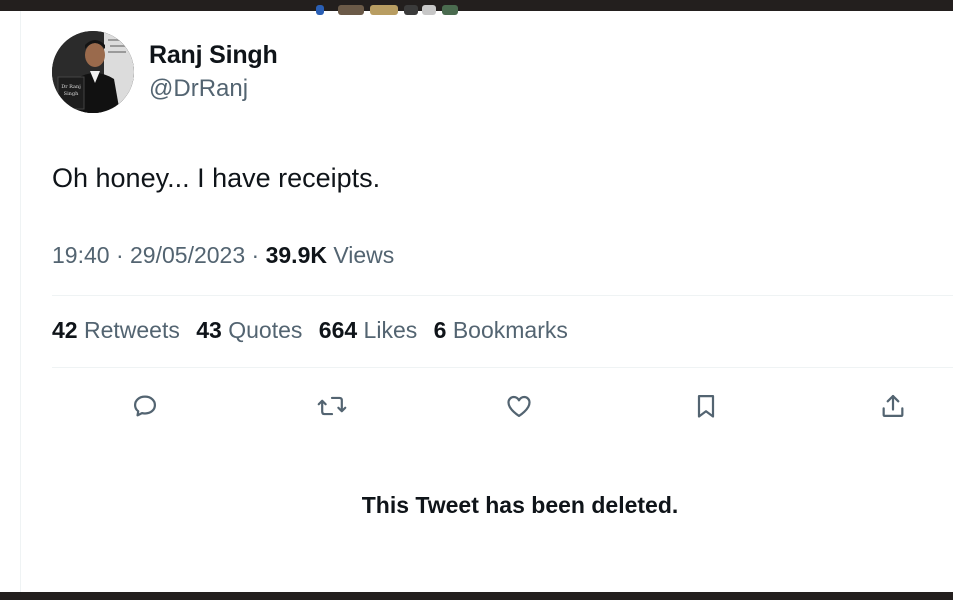 The width and height of the screenshot is (953, 600). What do you see at coordinates (71, 94) in the screenshot?
I see `svg-text: Singh` at bounding box center [71, 94].